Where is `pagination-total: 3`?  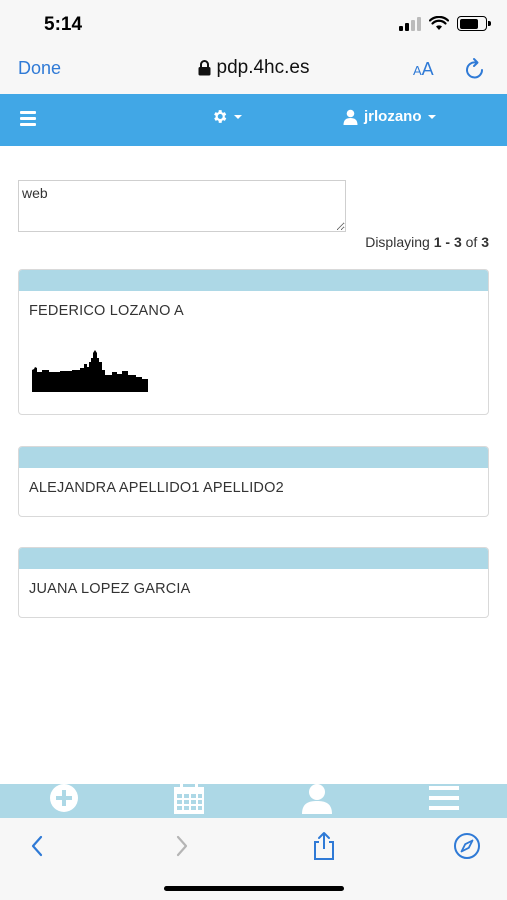
pagination-total: 3 is located at coordinates (485, 242).